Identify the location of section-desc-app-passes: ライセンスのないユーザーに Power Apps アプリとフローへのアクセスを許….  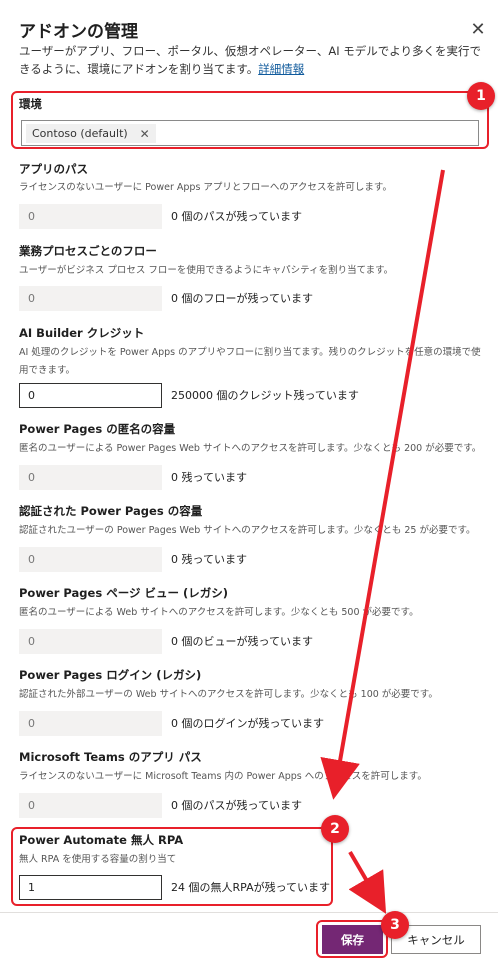
(205, 187).